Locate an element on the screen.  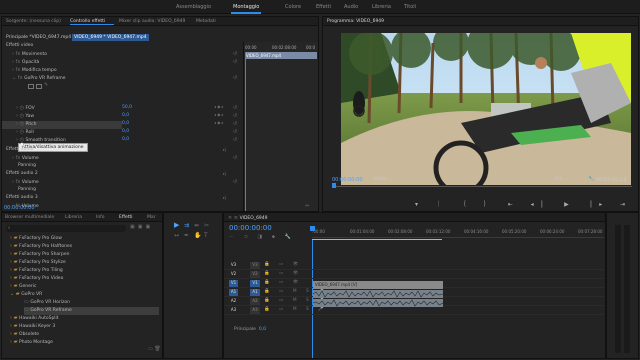
param-yaw: › ◷ Yaw is located at coordinates (25, 117).